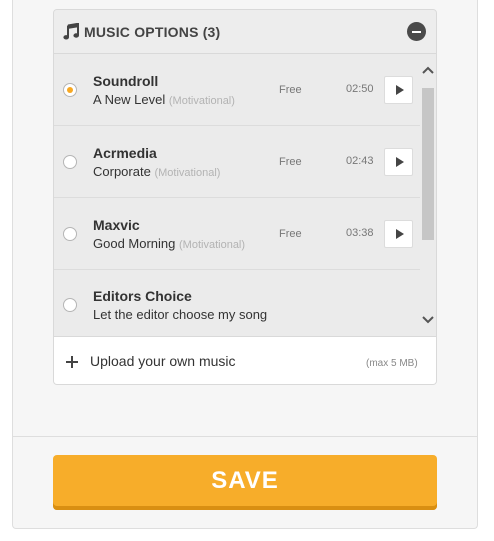  Describe the element at coordinates (245, 436) in the screenshot. I see `card-divider` at that location.